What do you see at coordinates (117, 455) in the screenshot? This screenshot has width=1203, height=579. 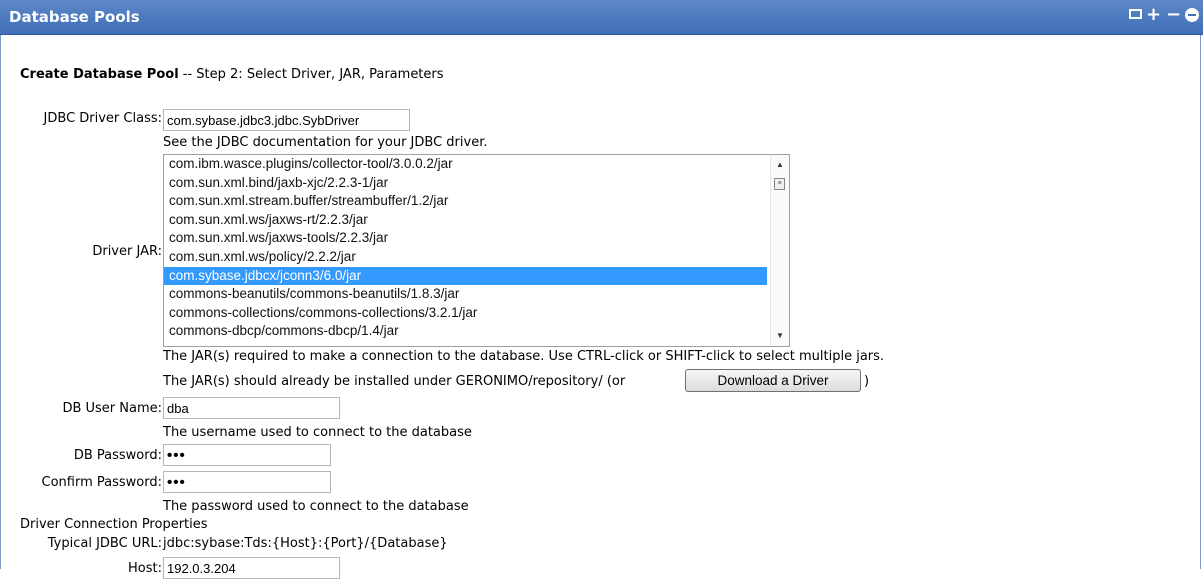 I see `db-password-label: DB Password:` at bounding box center [117, 455].